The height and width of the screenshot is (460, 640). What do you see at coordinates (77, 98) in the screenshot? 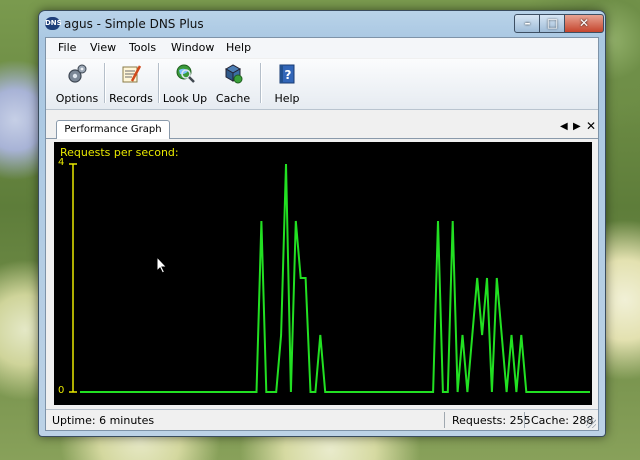
I see `options-label: Options` at bounding box center [77, 98].